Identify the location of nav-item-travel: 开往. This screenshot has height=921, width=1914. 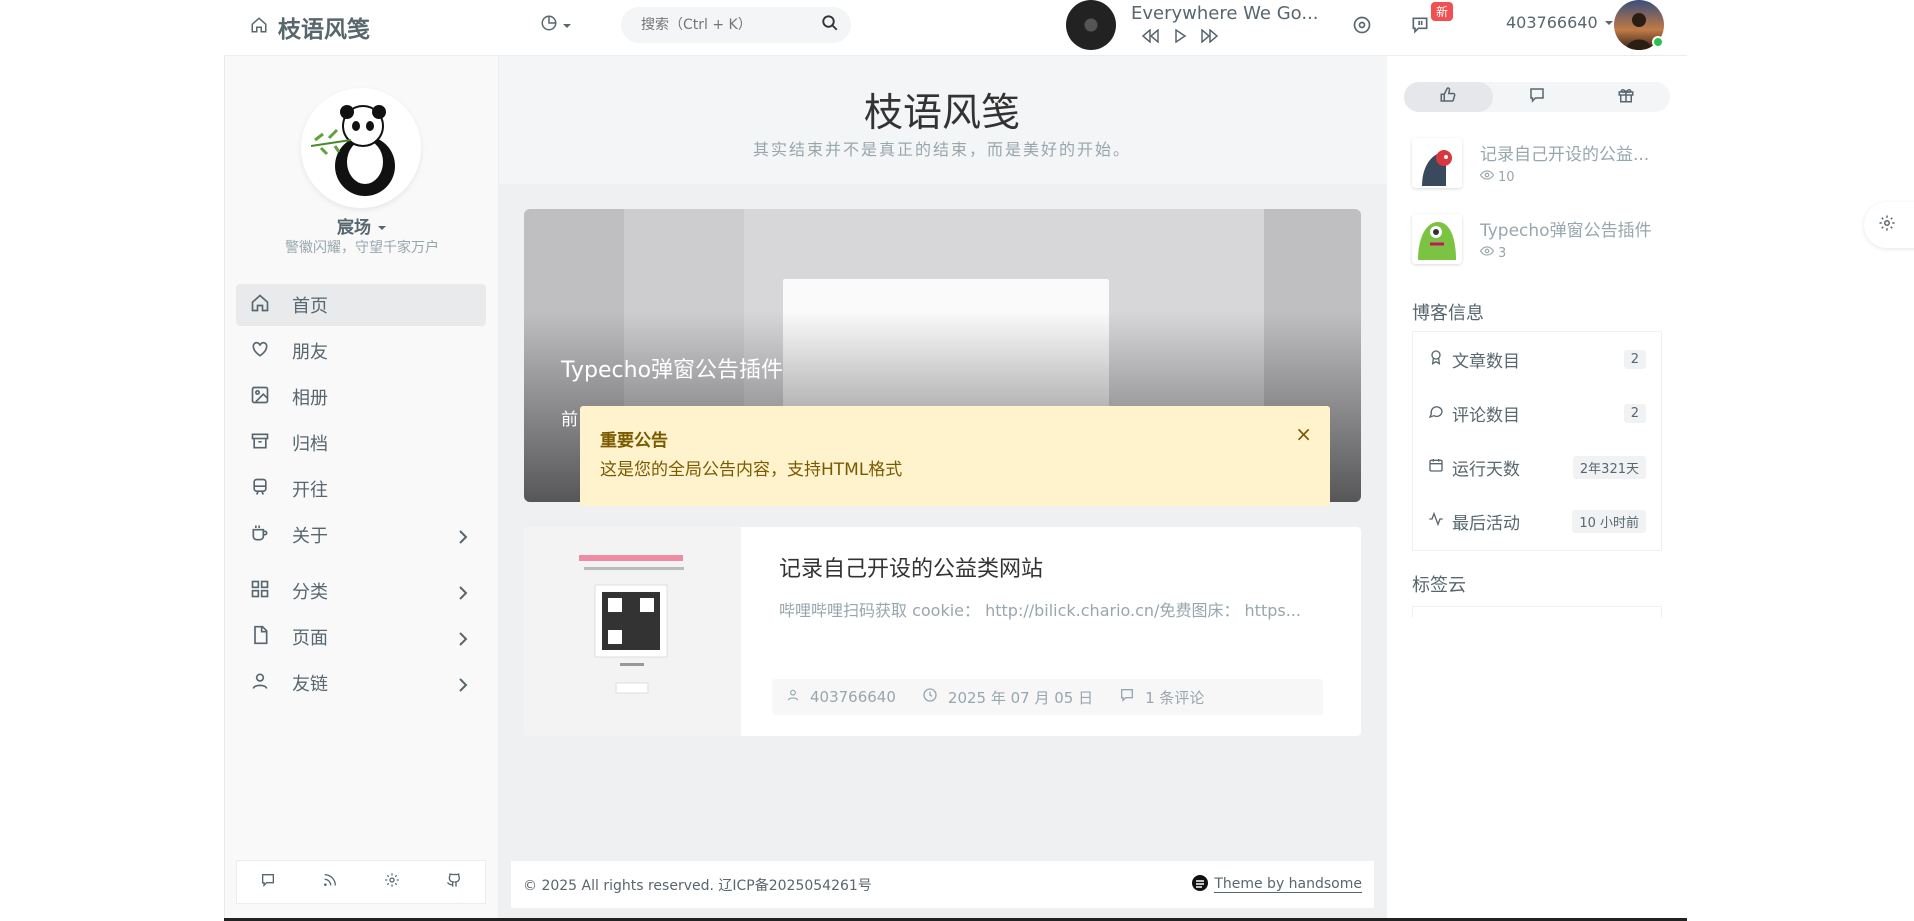
(361, 489).